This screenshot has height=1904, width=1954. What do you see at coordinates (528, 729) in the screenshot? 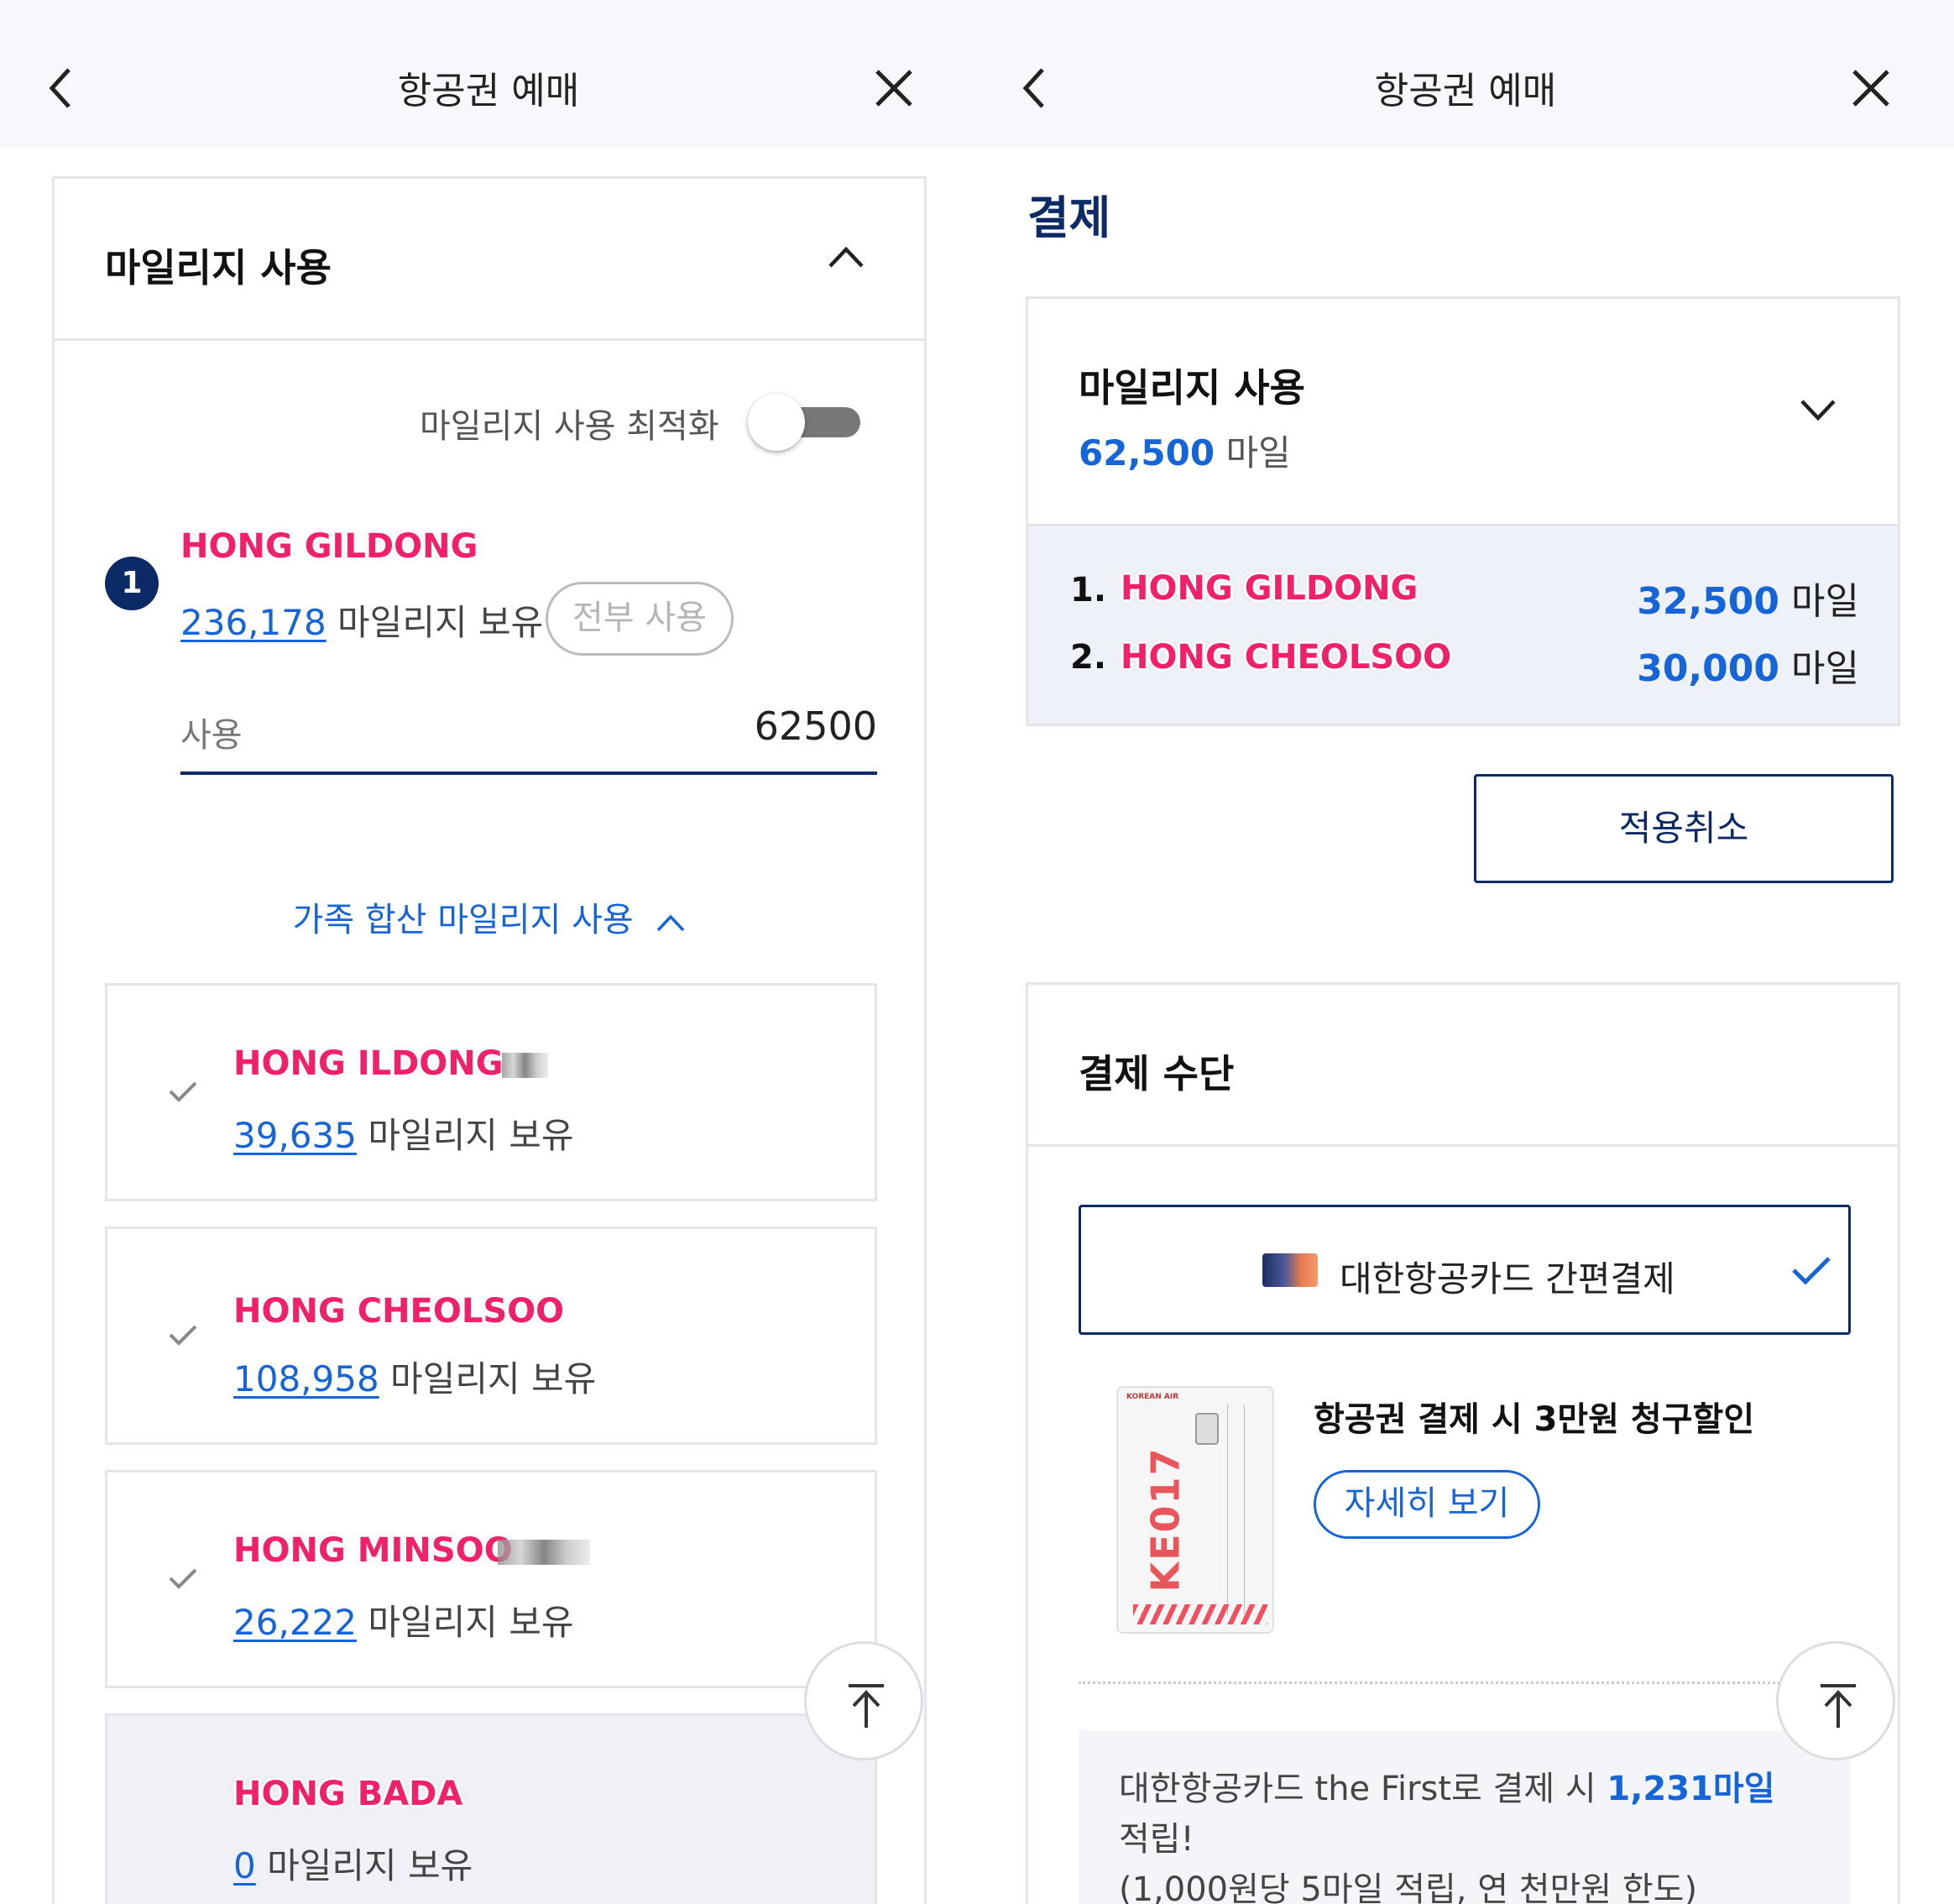
I see `mileage-use-input: 사용 62500` at bounding box center [528, 729].